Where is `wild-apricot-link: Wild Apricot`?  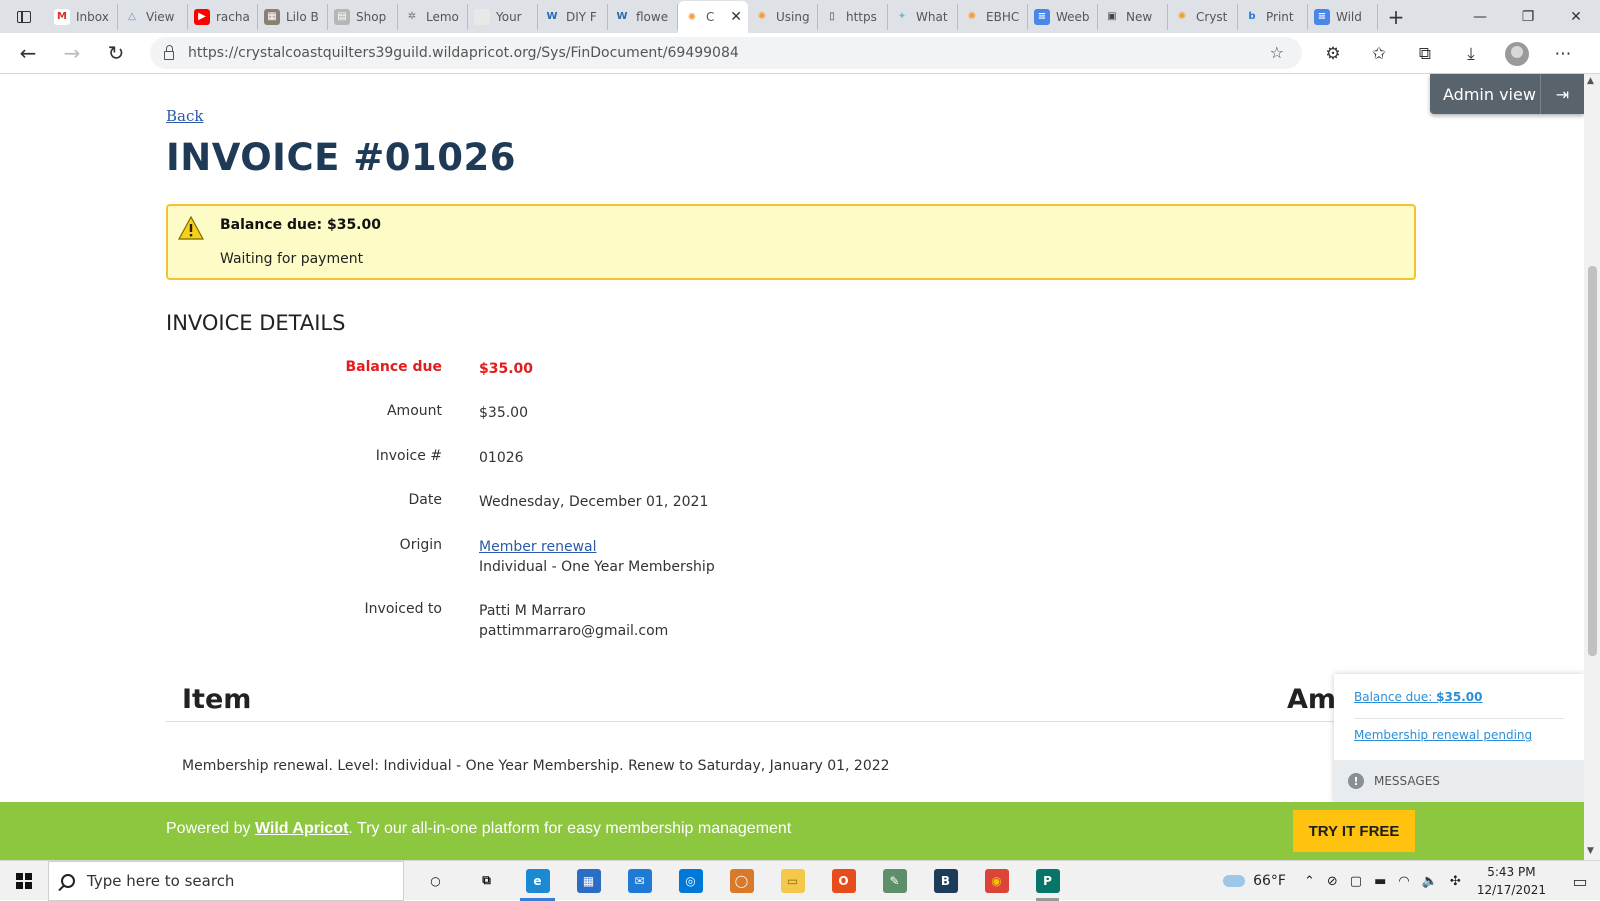 wild-apricot-link: Wild Apricot is located at coordinates (301, 828).